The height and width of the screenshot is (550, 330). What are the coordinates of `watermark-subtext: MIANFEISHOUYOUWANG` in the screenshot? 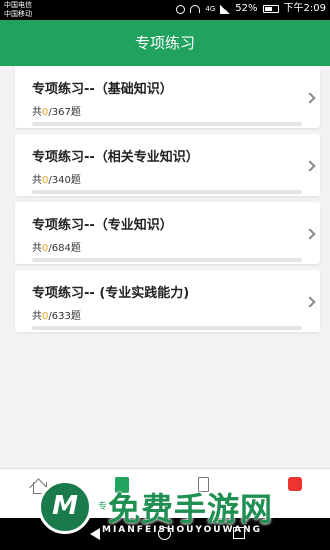 It's located at (182, 530).